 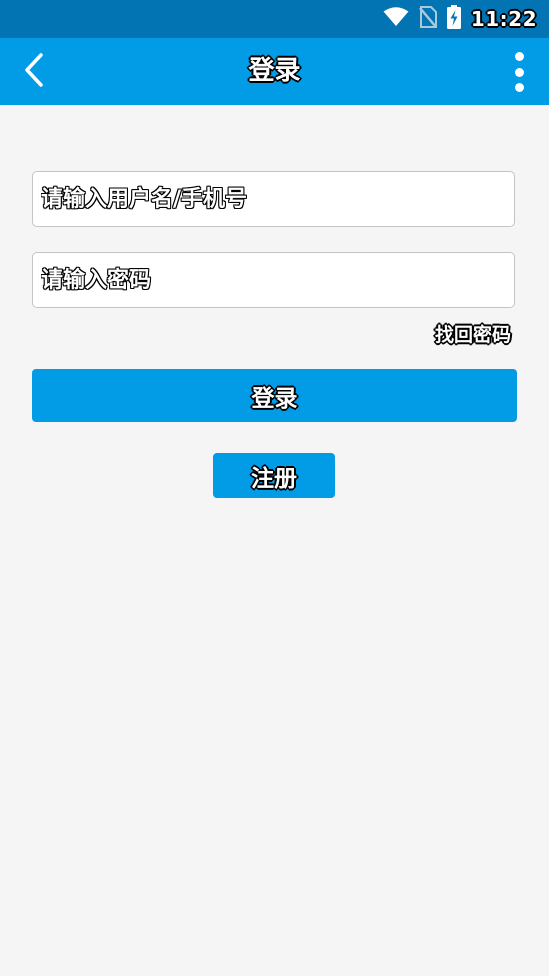 I want to click on chevron-left-icon, so click(x=34, y=72).